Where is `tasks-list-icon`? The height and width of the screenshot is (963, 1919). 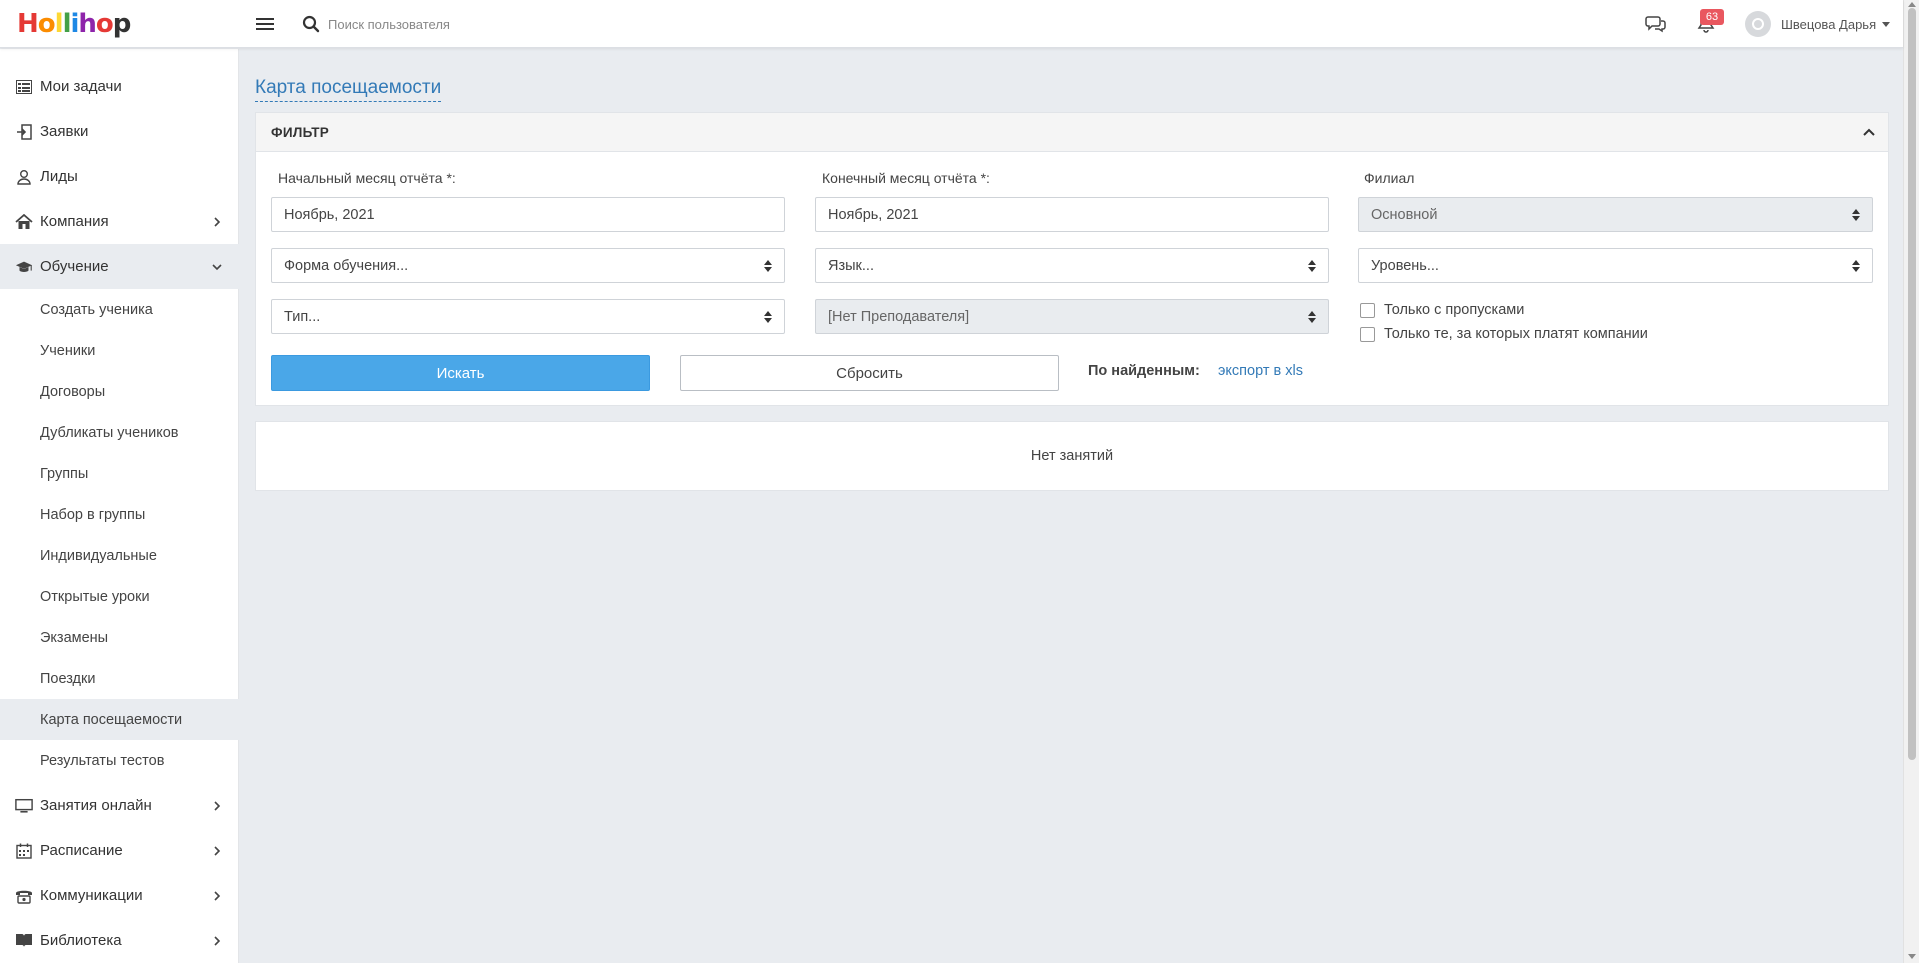
tasks-list-icon is located at coordinates (24, 87).